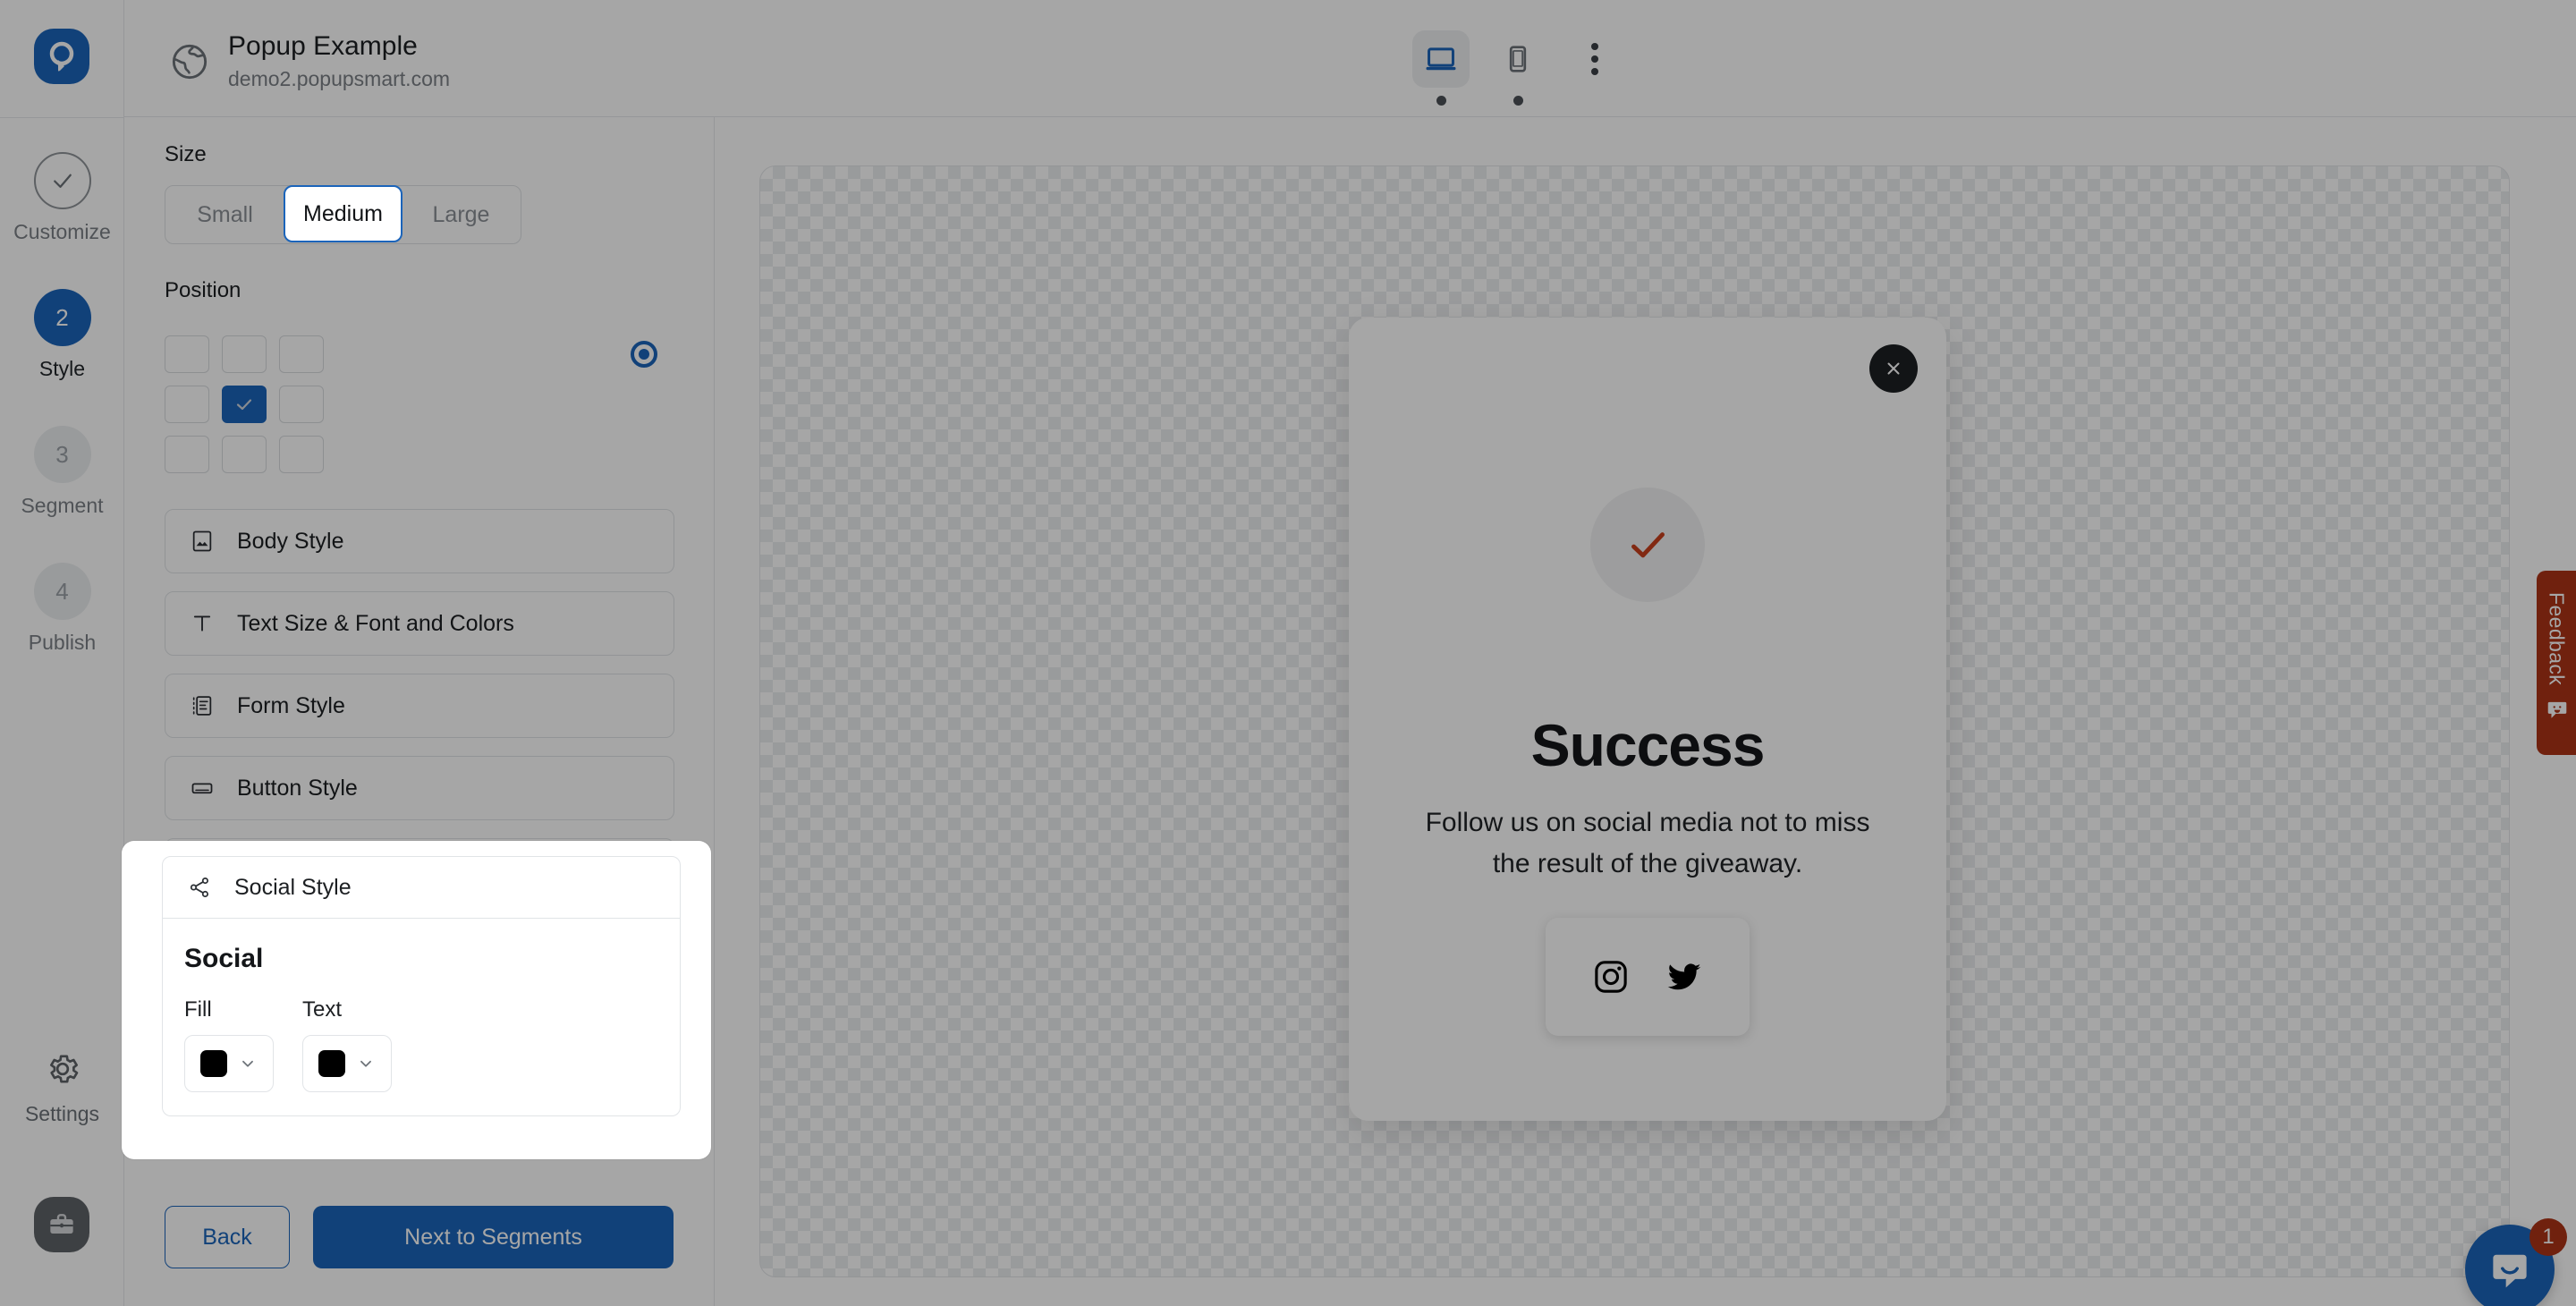 This screenshot has width=2576, height=1306. I want to click on size-section-label: Size, so click(186, 154).